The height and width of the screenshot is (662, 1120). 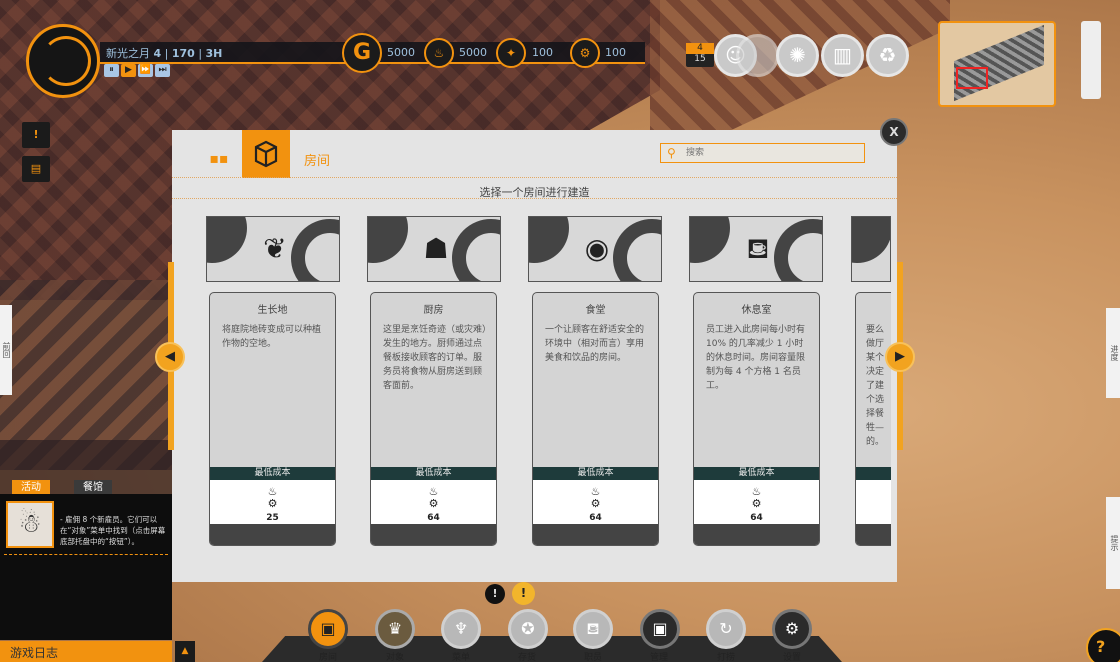 I want to click on box-icon, so click(x=266, y=154).